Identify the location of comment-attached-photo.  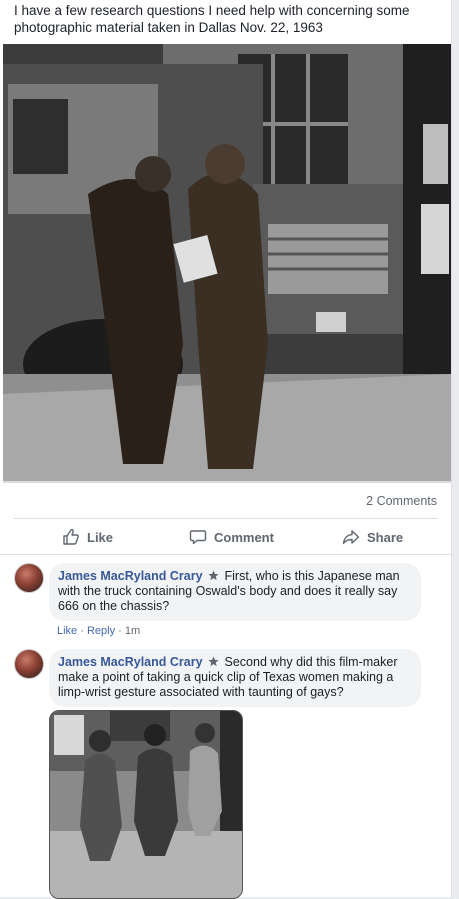
(146, 804).